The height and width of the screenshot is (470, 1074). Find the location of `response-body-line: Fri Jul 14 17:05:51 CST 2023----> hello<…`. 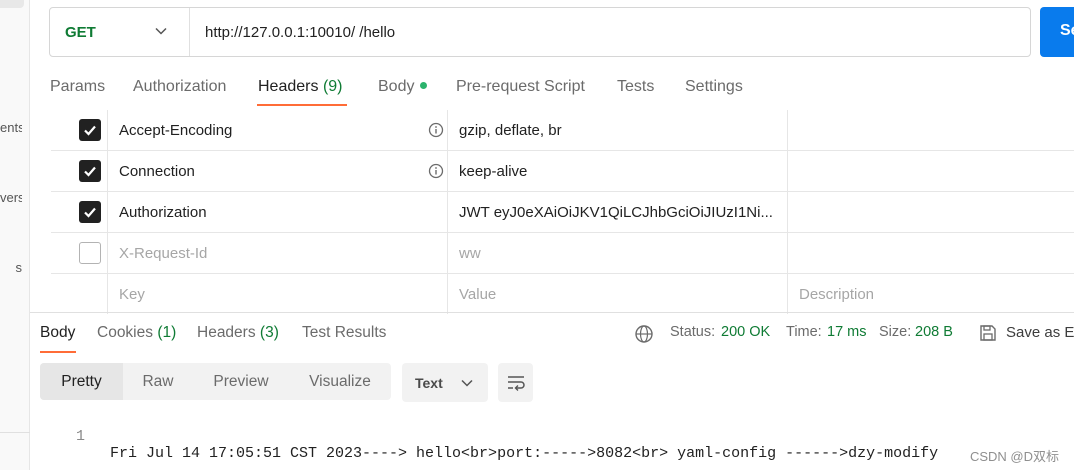

response-body-line: Fri Jul 14 17:05:51 CST 2023----> hello<… is located at coordinates (524, 453).